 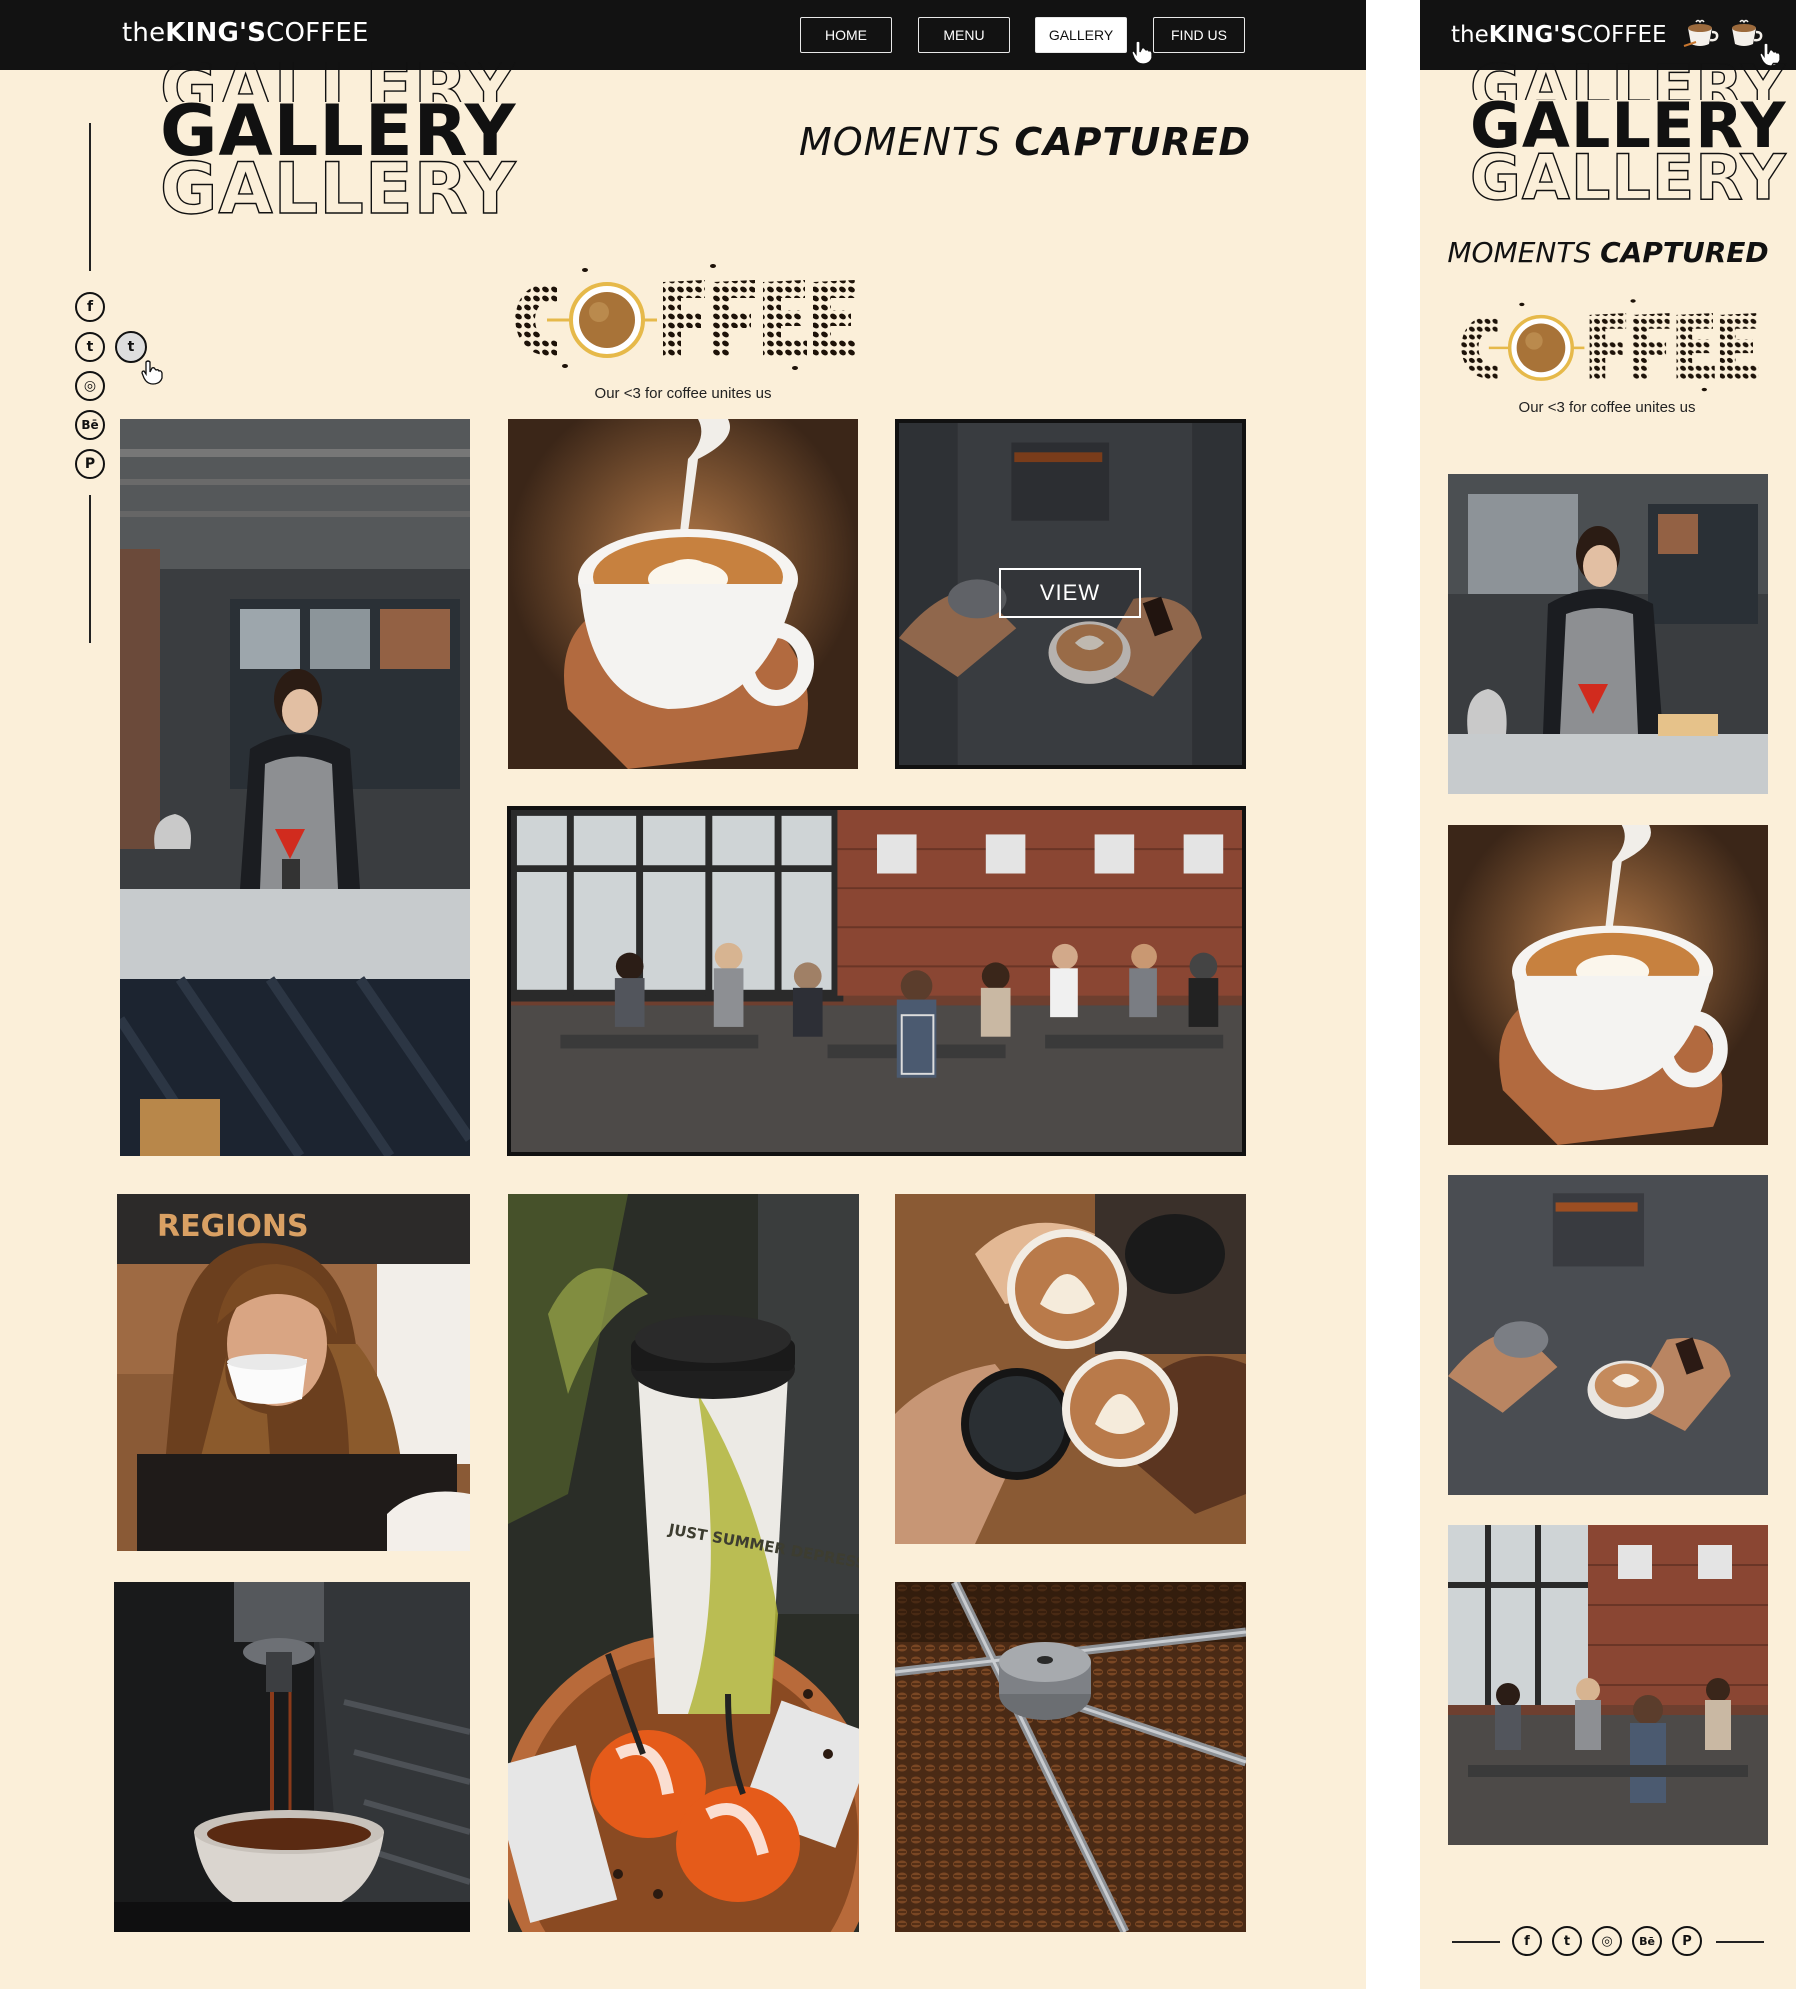 What do you see at coordinates (1608, 985) in the screenshot?
I see `mobile-latte-art-pour-photo` at bounding box center [1608, 985].